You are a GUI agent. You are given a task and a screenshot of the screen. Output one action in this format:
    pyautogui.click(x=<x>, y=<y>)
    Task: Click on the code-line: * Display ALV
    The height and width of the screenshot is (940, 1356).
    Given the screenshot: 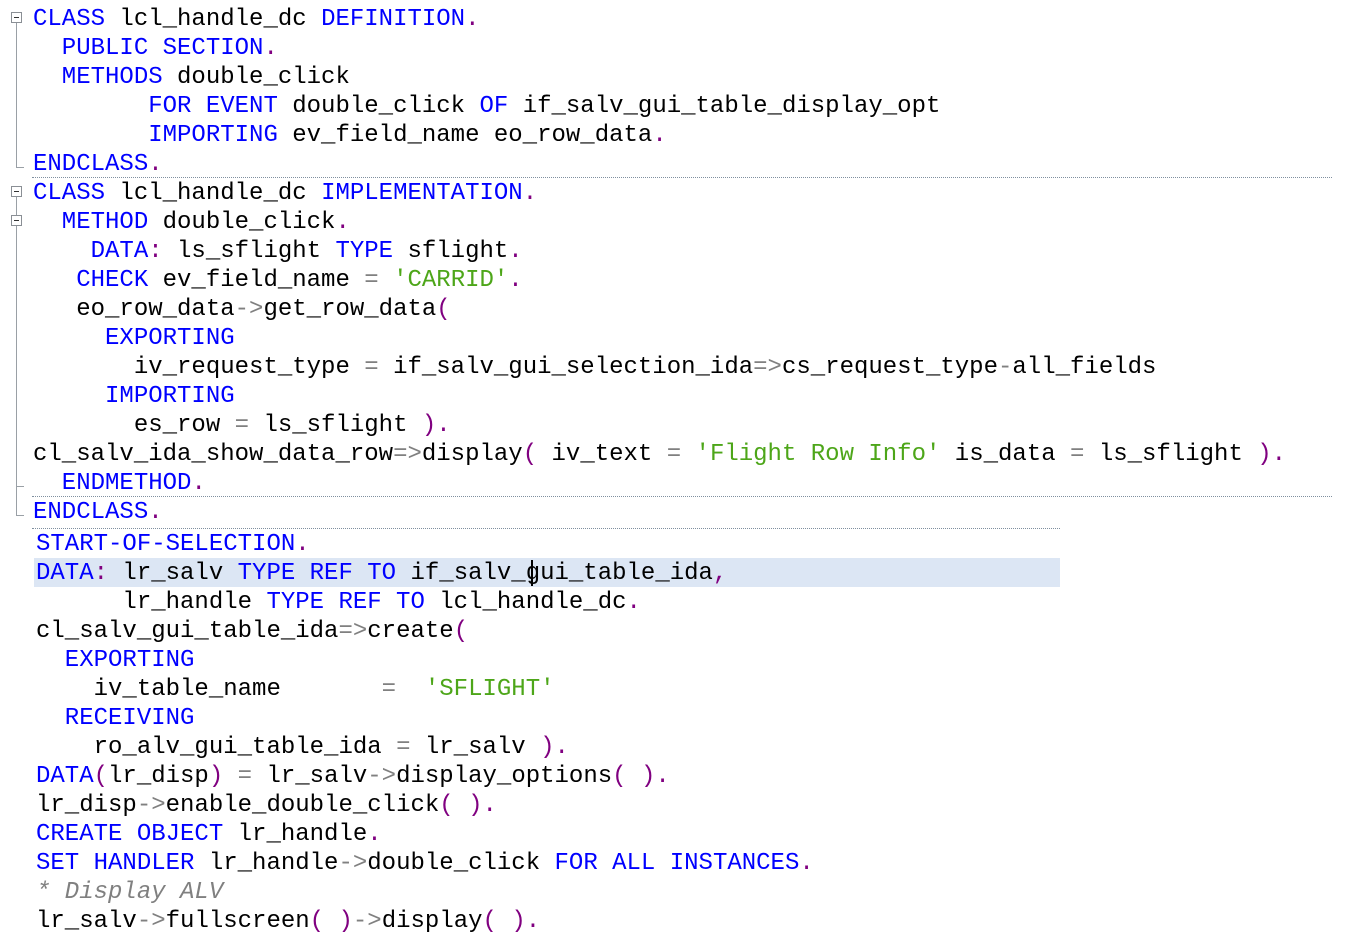 What is the action you would take?
    pyautogui.click(x=129, y=892)
    